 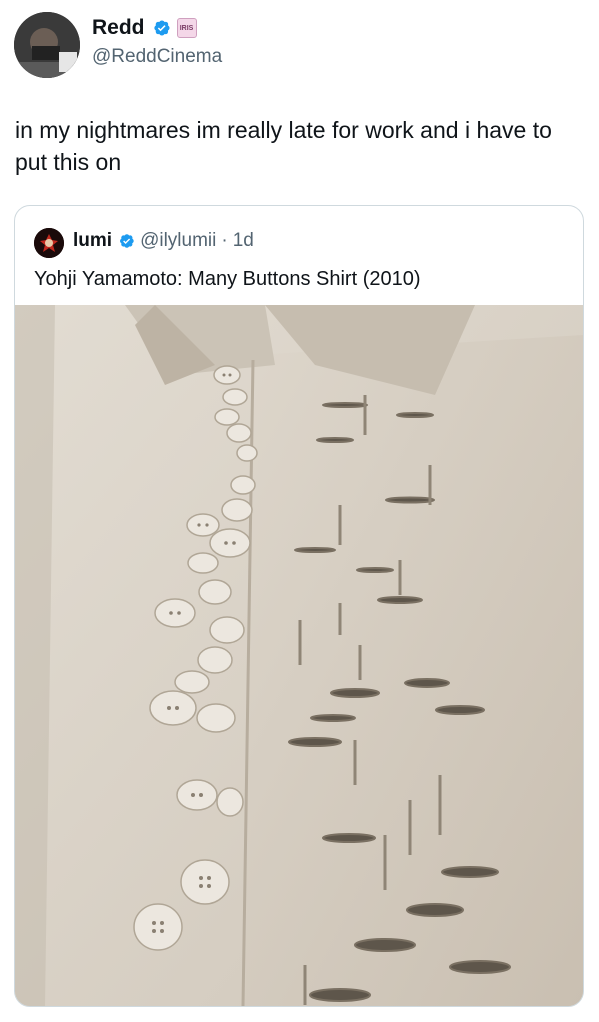 What do you see at coordinates (92, 241) in the screenshot?
I see `quoted-author-name: lumi` at bounding box center [92, 241].